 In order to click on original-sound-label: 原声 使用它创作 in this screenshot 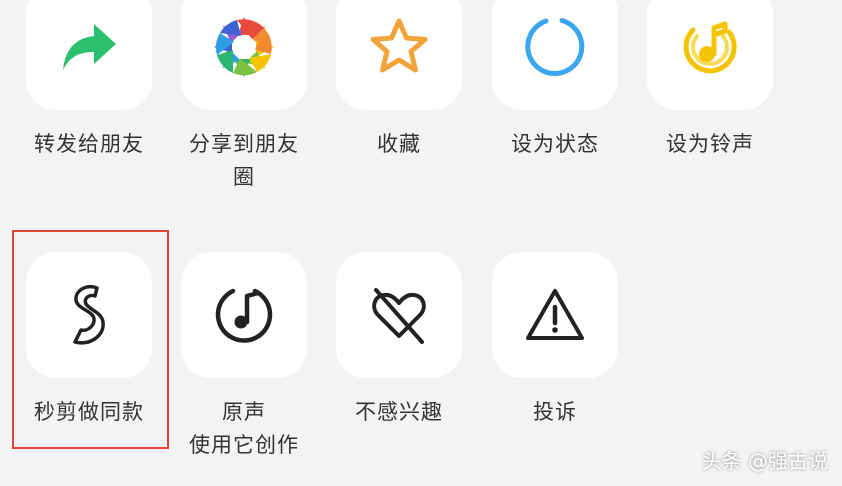, I will do `click(244, 428)`.